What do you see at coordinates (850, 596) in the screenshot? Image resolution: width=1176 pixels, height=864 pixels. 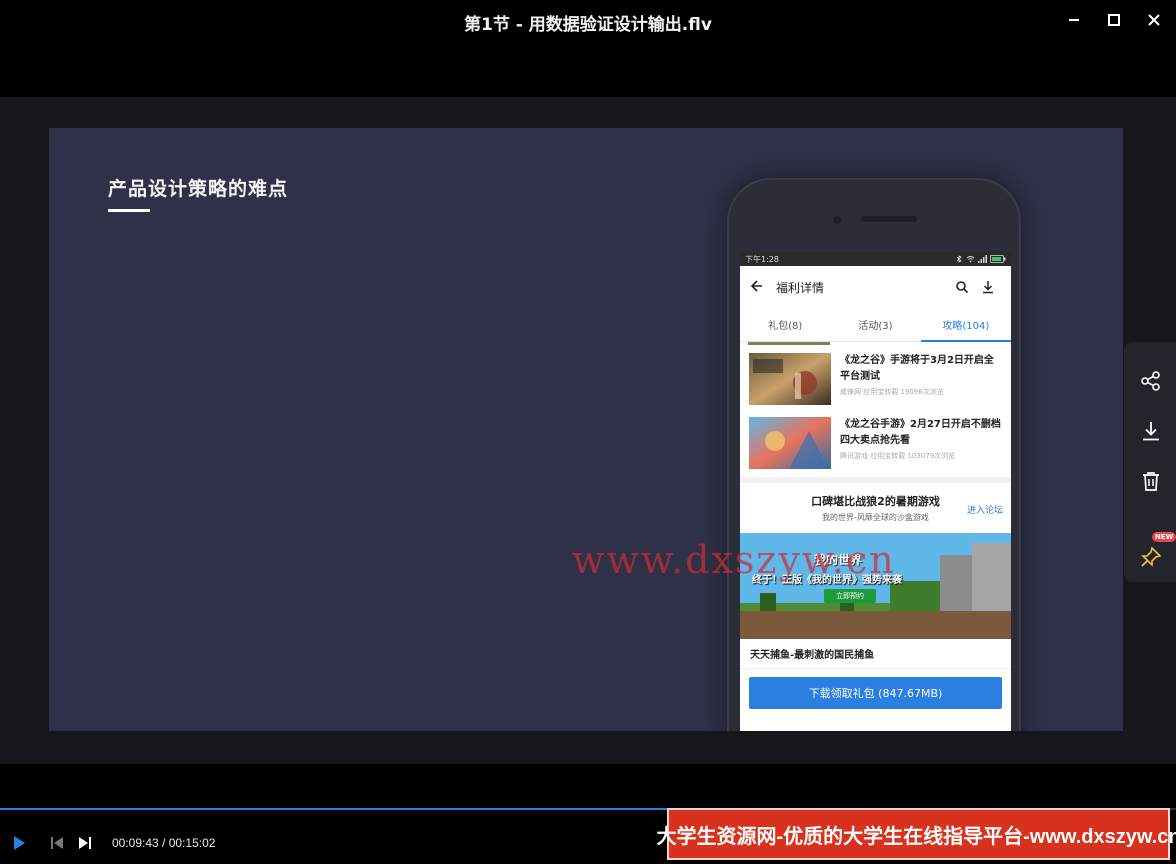 I see `reserve-button: 立即预约` at bounding box center [850, 596].